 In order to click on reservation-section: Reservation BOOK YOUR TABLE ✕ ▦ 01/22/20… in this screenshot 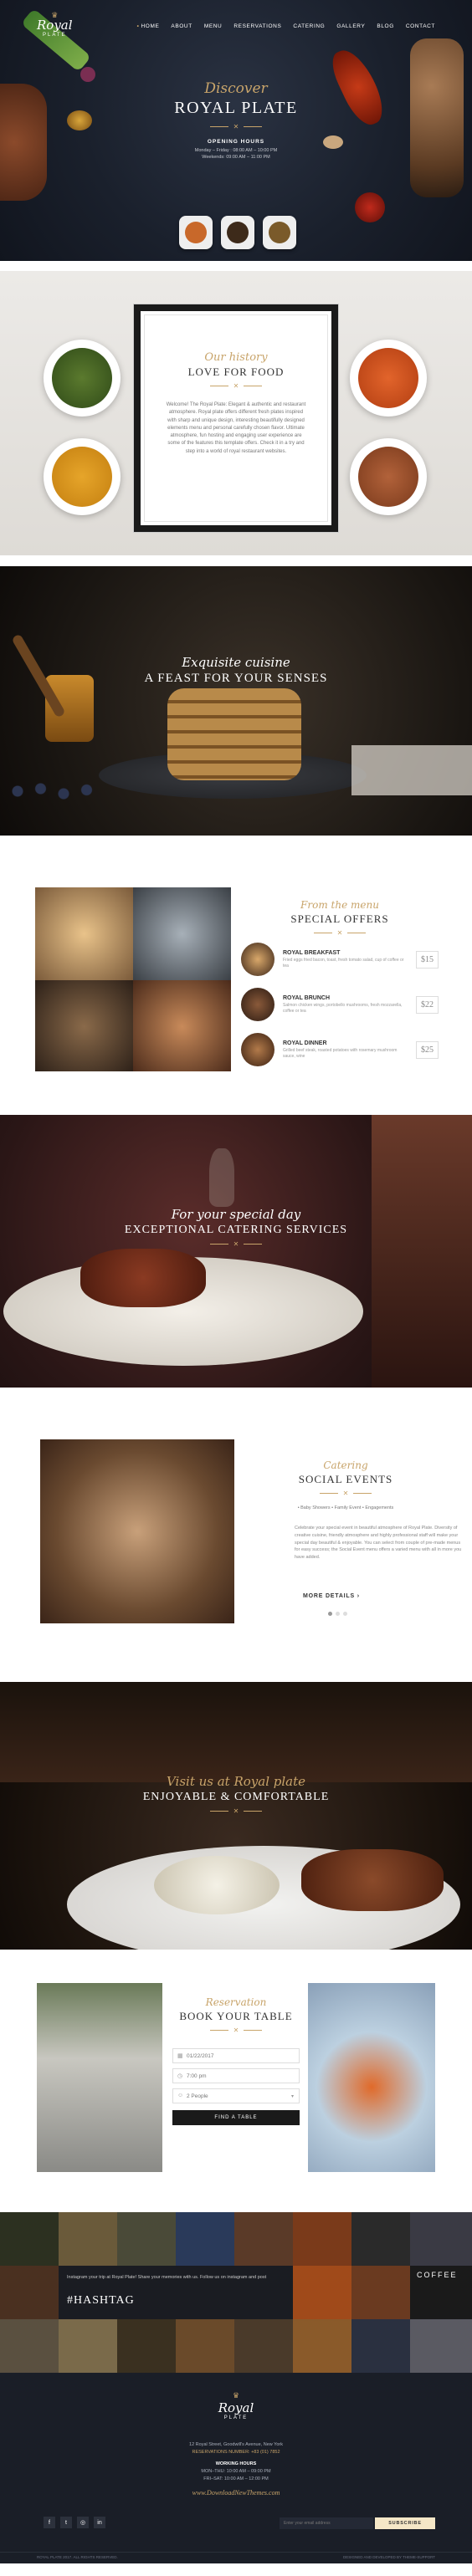, I will do `click(236, 2081)`.